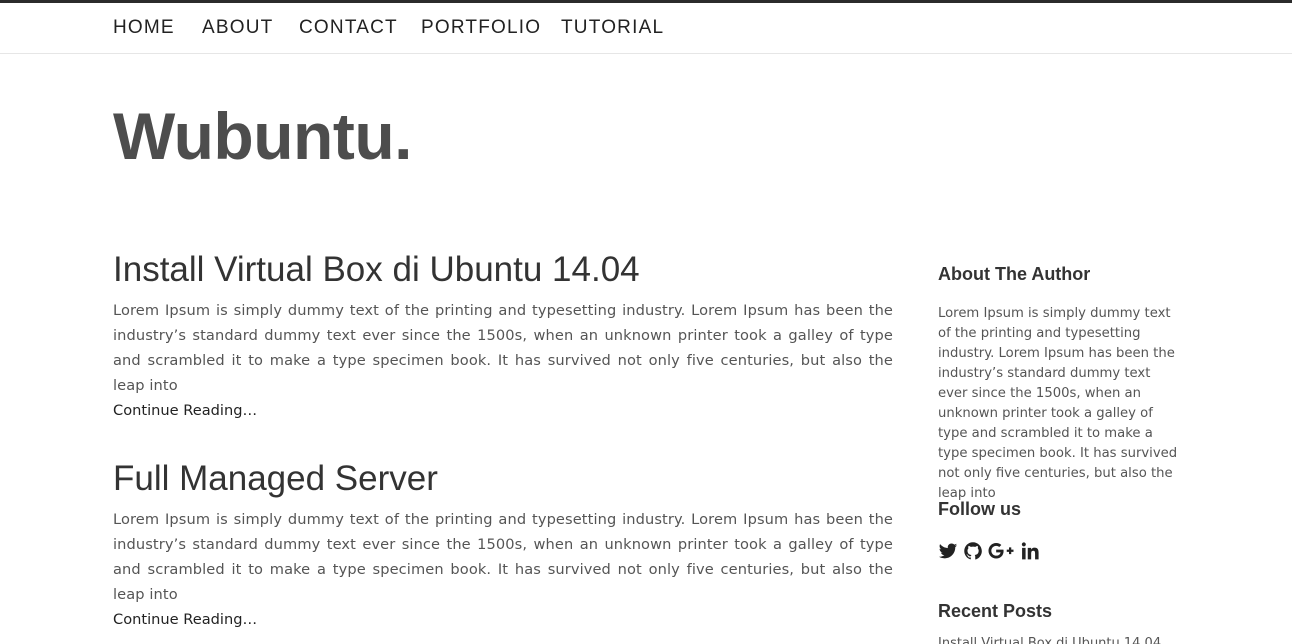 This screenshot has height=644, width=1292. I want to click on nav-home-link: HOME, so click(144, 28).